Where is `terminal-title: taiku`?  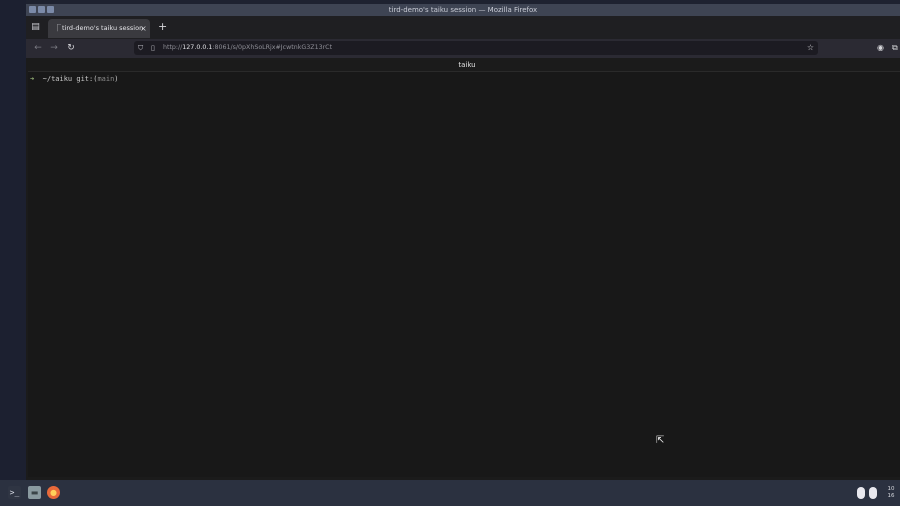 terminal-title: taiku is located at coordinates (467, 65).